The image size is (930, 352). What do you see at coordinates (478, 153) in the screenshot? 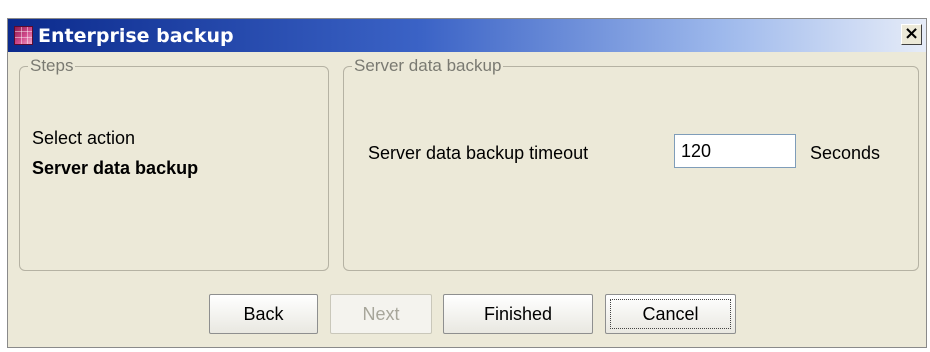
I see `timeout-label: Server data backup timeout` at bounding box center [478, 153].